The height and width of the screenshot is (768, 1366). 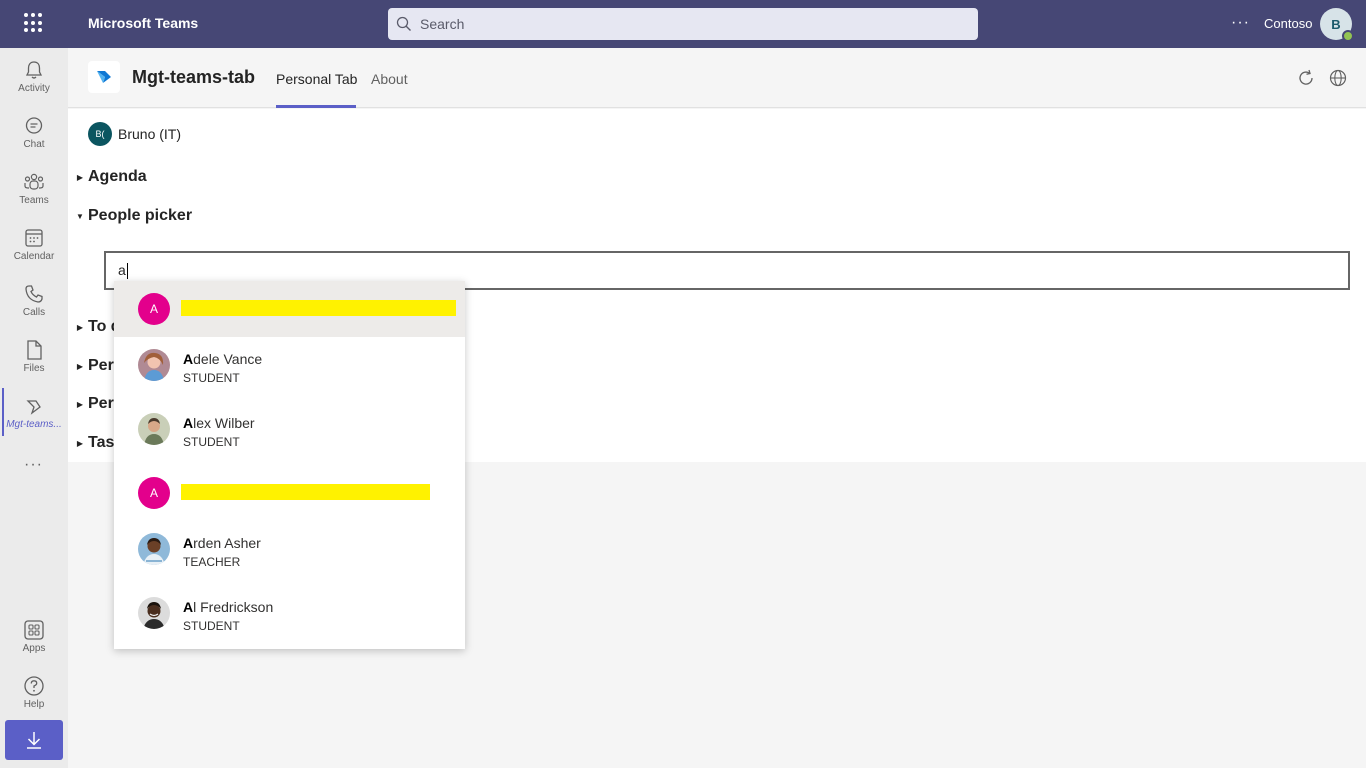 What do you see at coordinates (140, 215) in the screenshot?
I see `section-label: People picker` at bounding box center [140, 215].